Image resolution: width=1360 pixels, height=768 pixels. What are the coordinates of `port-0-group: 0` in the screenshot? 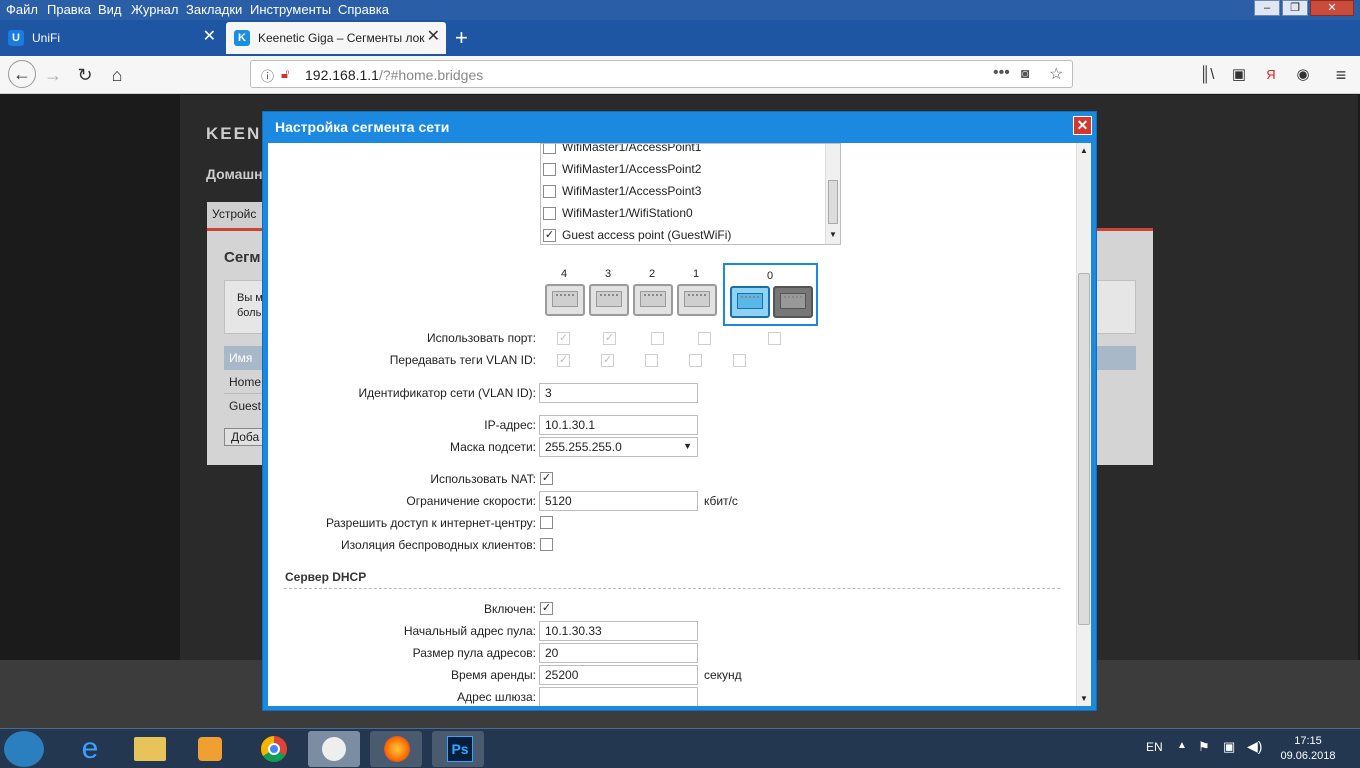 It's located at (770, 294).